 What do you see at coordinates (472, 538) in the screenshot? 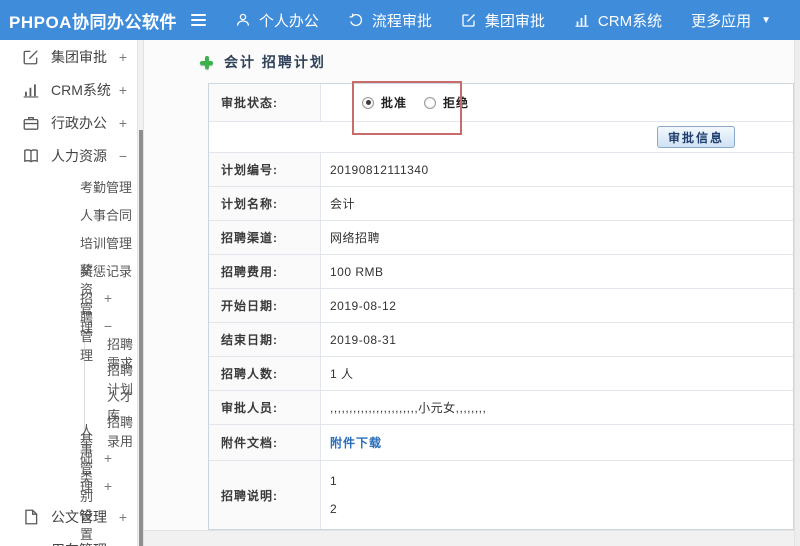
I see `content-footer-strip` at bounding box center [472, 538].